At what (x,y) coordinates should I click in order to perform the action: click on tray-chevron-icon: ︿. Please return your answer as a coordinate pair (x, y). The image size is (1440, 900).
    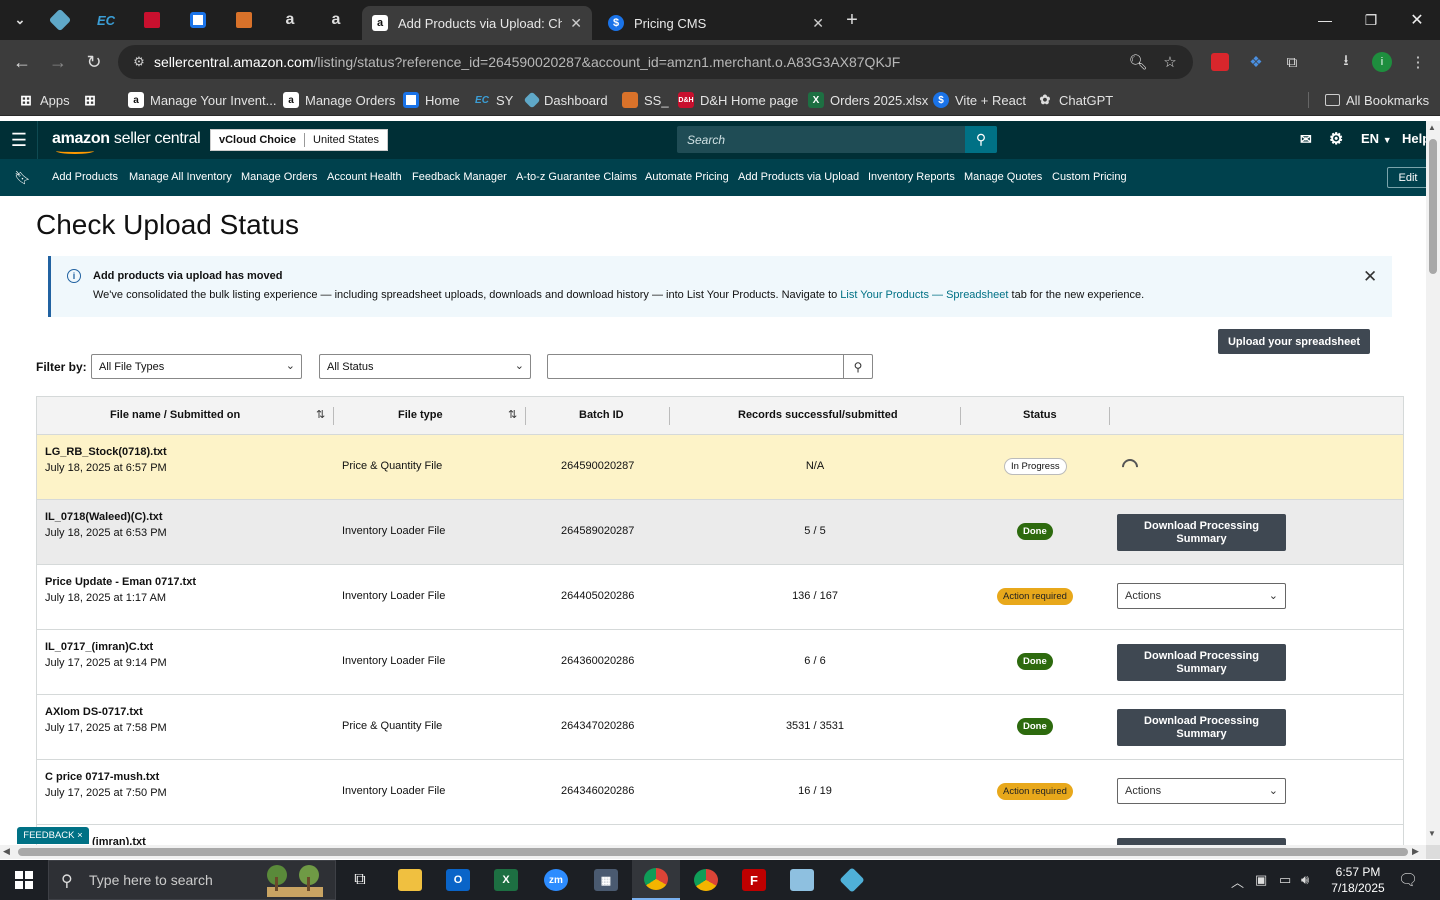
    Looking at the image, I should click on (1237, 881).